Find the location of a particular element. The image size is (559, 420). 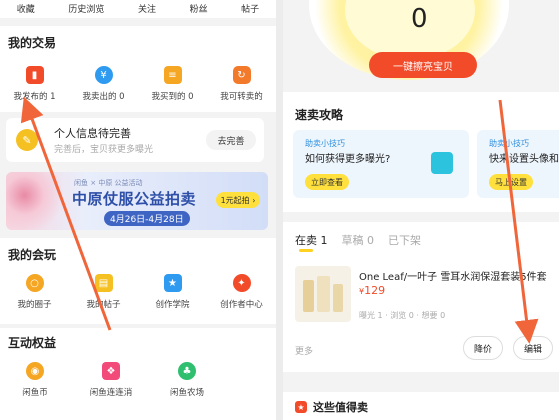

trade-icon-row: ▮ 我发布的 1 ¥ 我卖出的 0 ≡ 我买到的 0 ↻ 我可转卖的 is located at coordinates (138, 84).